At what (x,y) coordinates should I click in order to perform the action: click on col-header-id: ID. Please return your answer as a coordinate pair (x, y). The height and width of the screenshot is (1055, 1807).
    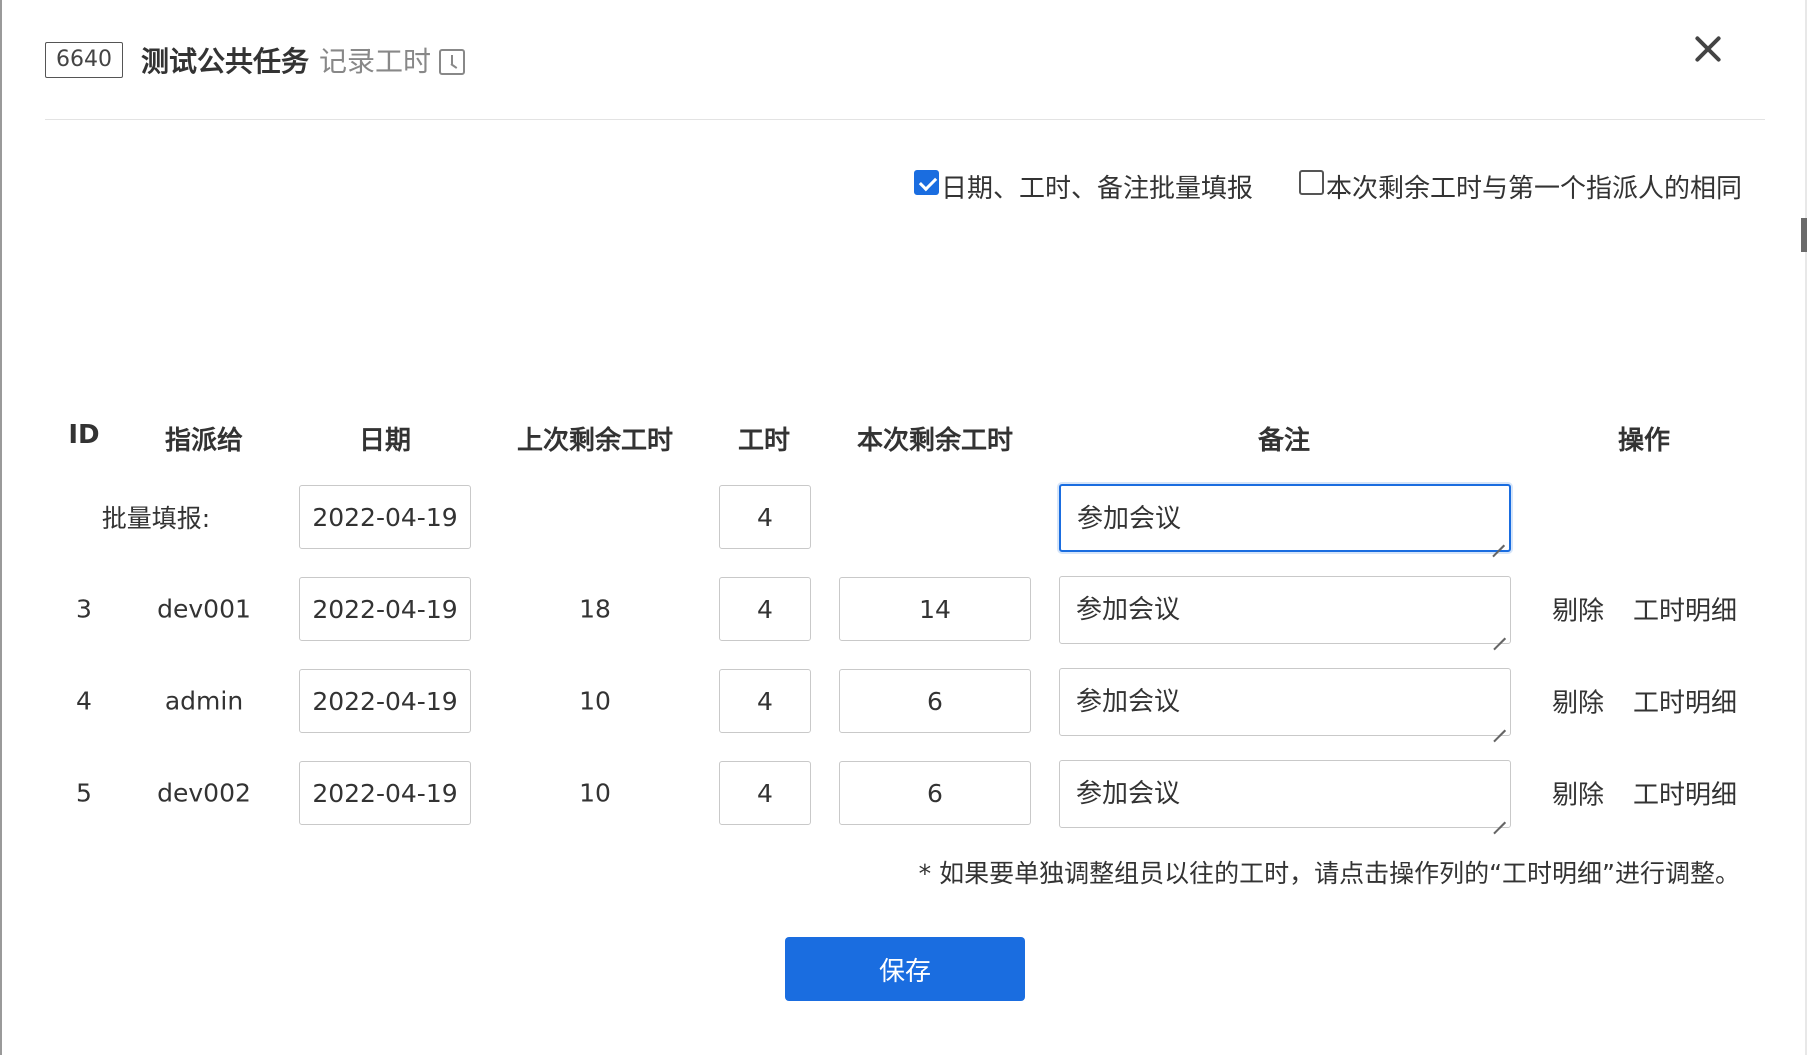
    Looking at the image, I should click on (84, 435).